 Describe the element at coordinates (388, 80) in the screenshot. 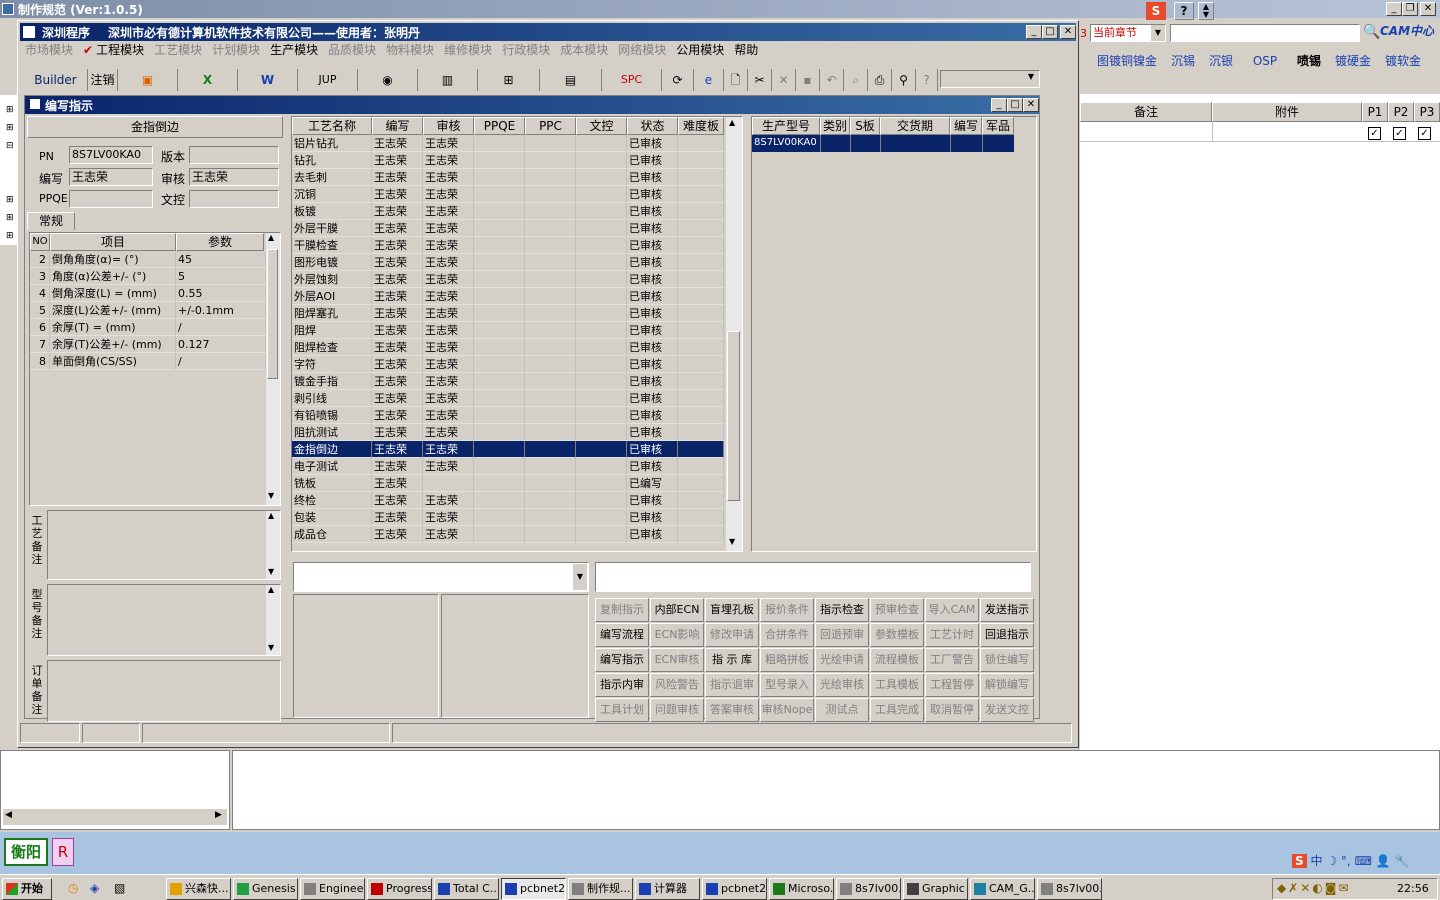

I see `eye-icon: ◉` at that location.